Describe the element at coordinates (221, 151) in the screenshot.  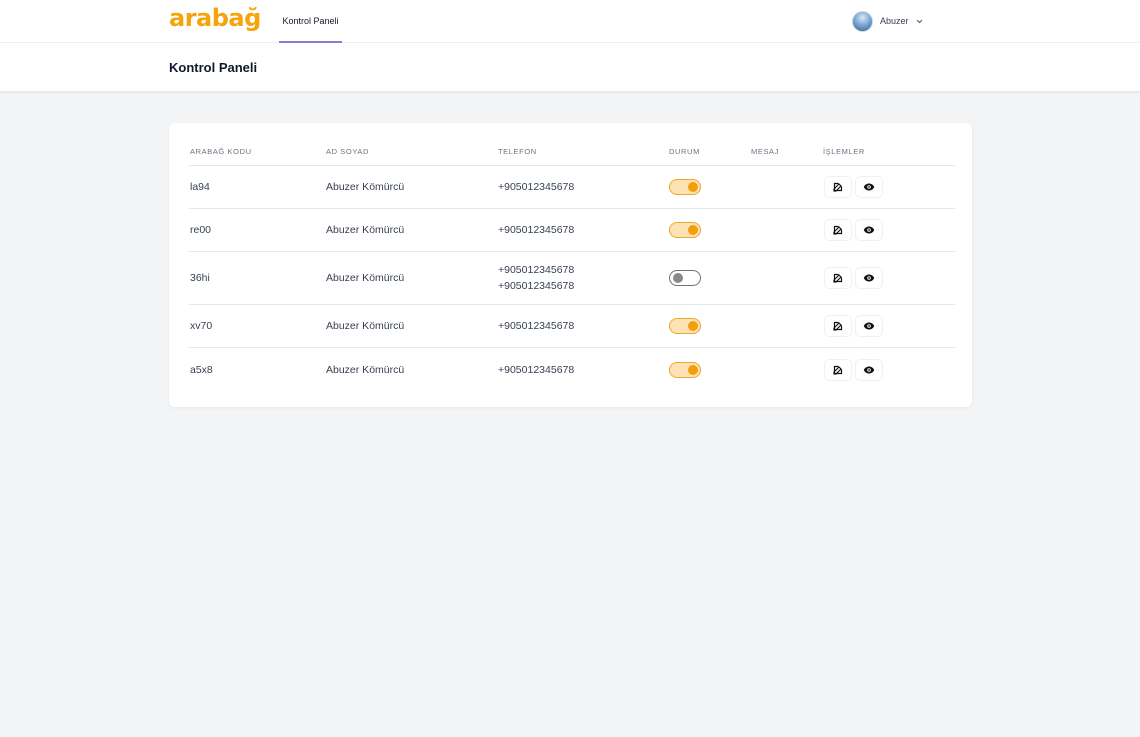
I see `column-header-code: ARABAĞ KODU` at that location.